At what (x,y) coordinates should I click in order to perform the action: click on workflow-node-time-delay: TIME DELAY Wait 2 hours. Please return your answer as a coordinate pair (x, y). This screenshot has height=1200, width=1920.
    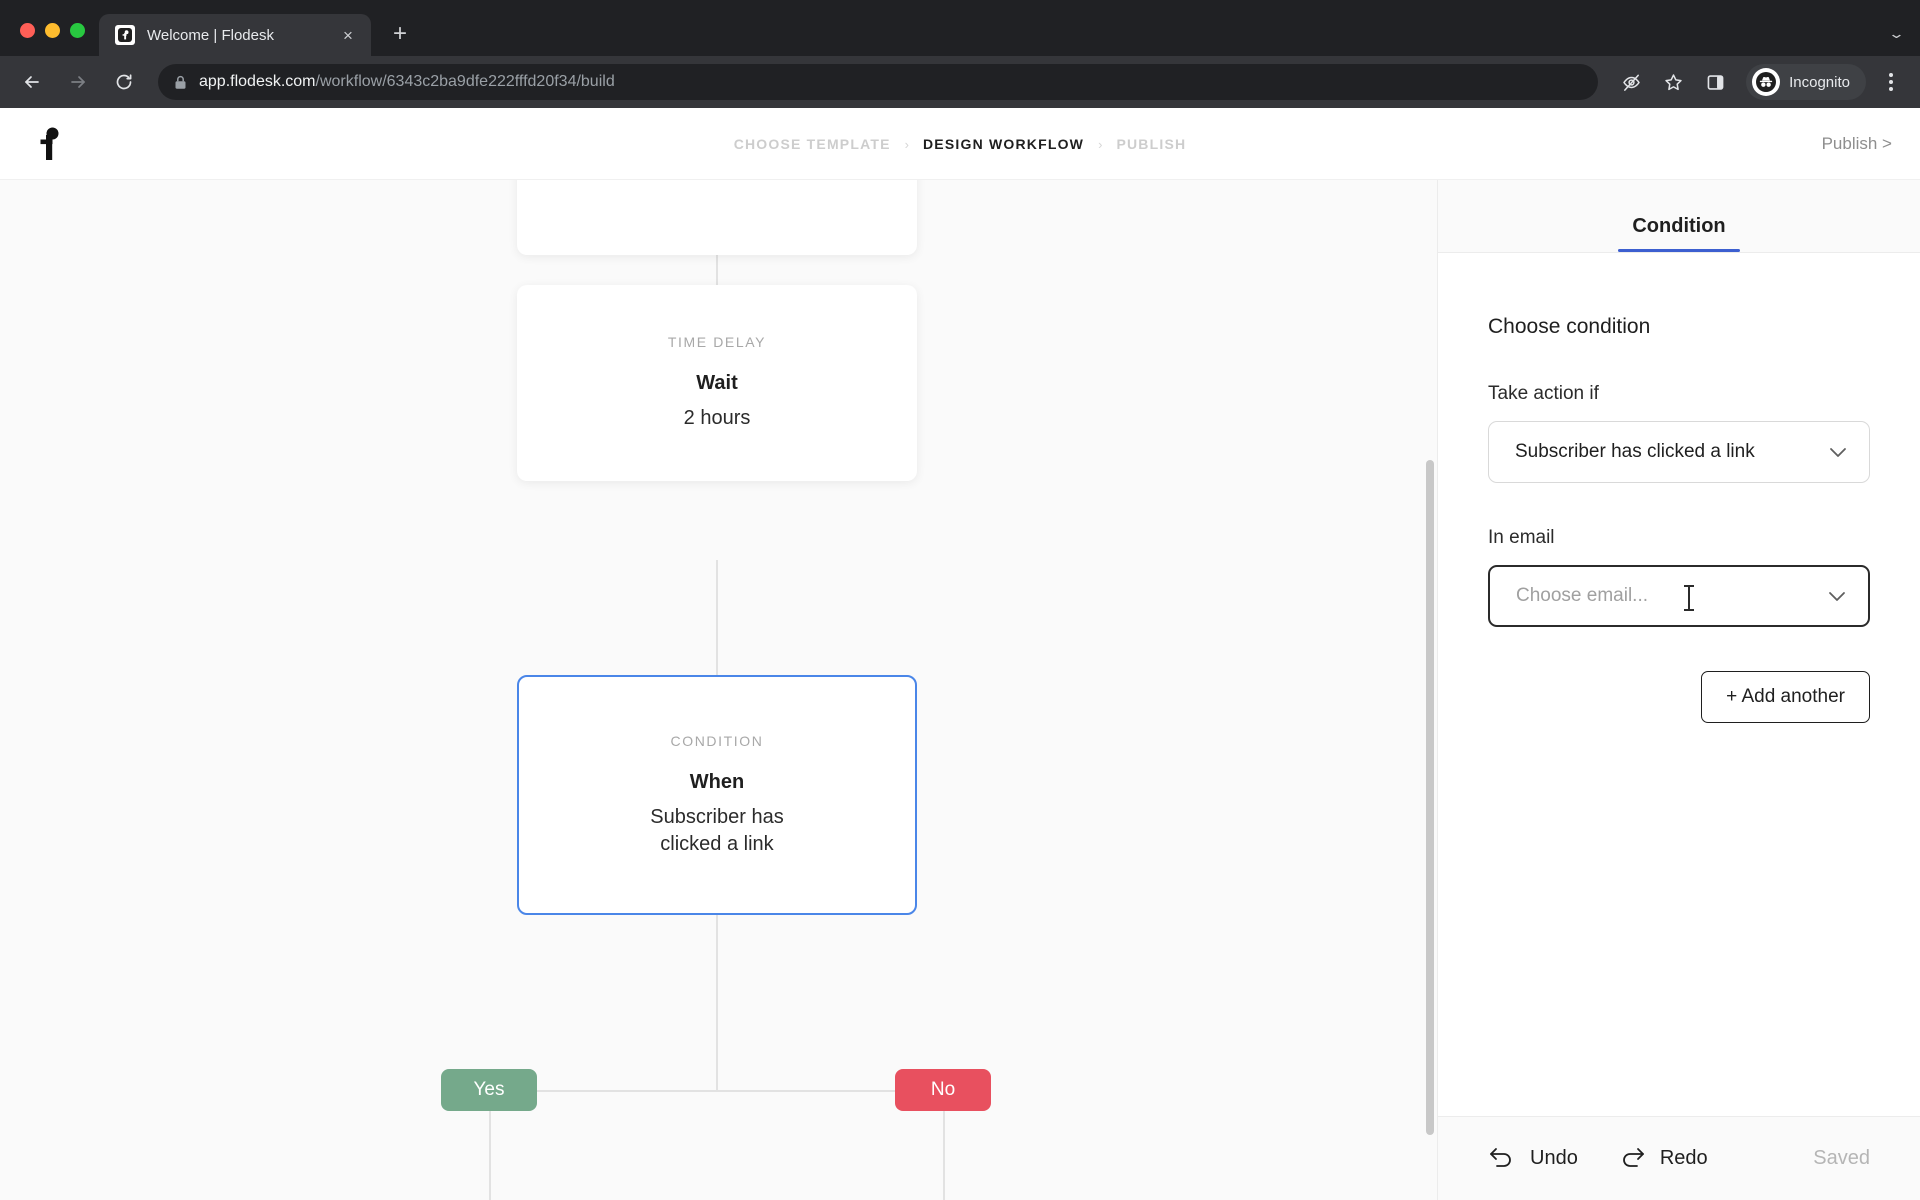
    Looking at the image, I should click on (717, 383).